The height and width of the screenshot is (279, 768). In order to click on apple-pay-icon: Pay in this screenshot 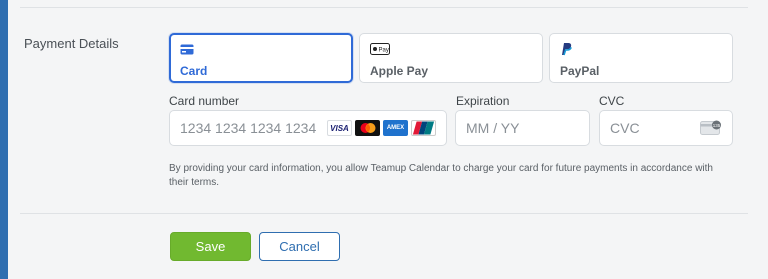, I will do `click(451, 49)`.